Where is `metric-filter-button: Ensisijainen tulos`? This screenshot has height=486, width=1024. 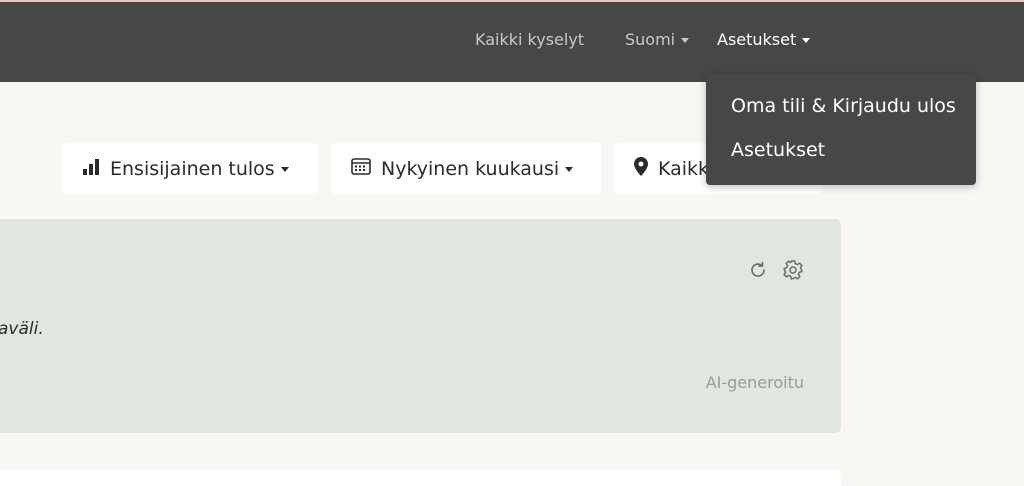 metric-filter-button: Ensisijainen tulos is located at coordinates (190, 168).